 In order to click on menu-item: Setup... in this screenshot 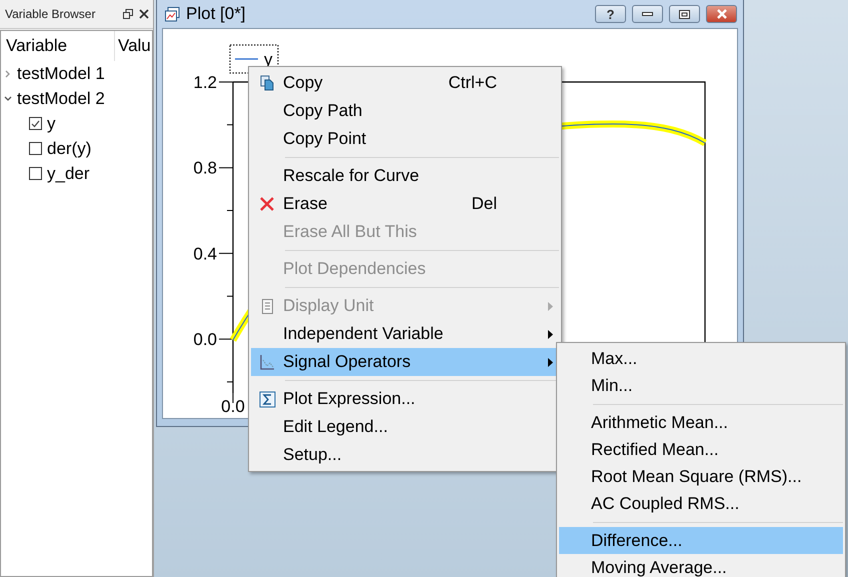, I will do `click(405, 455)`.